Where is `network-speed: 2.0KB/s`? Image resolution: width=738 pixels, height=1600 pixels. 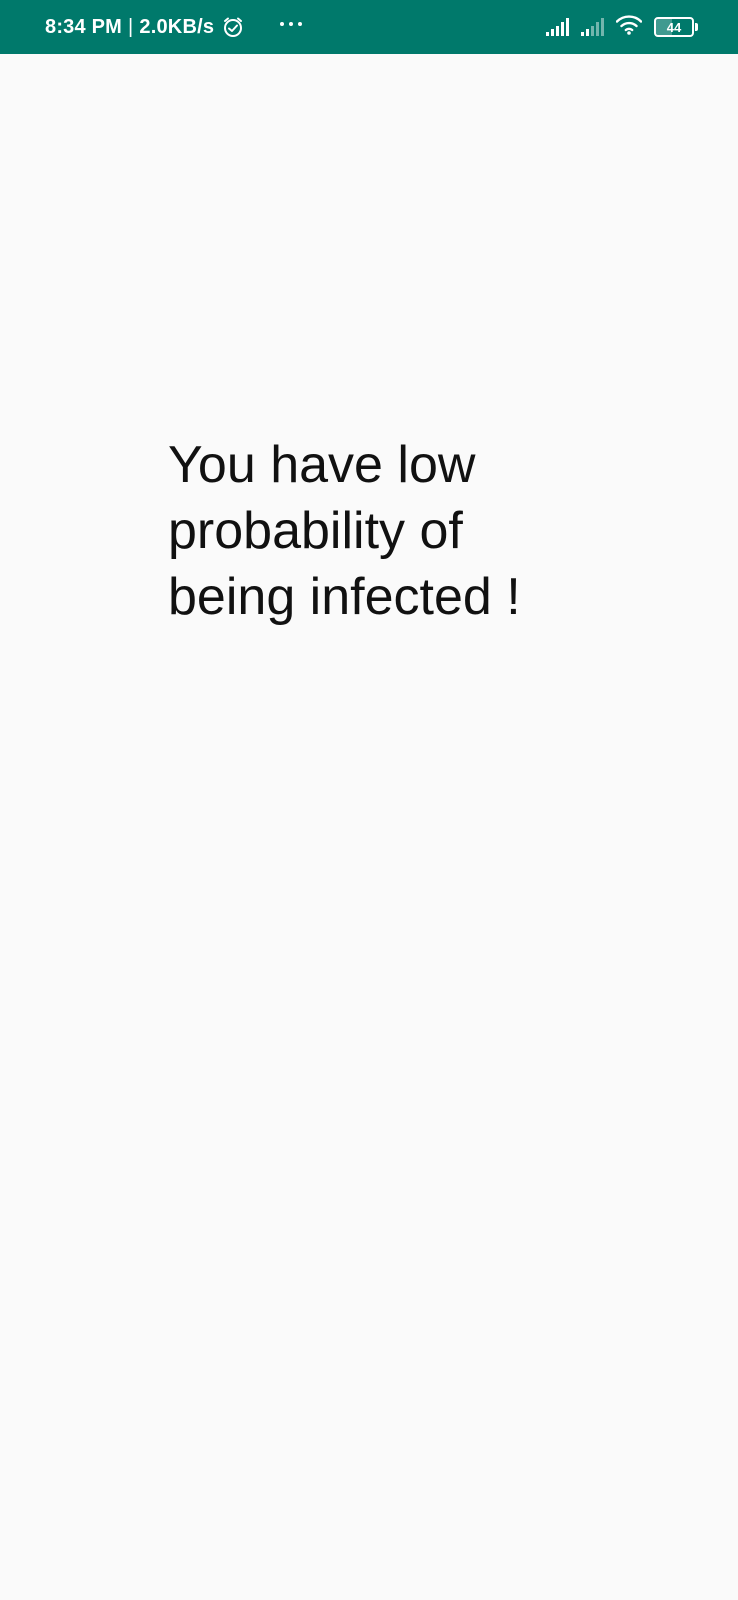
network-speed: 2.0KB/s is located at coordinates (177, 26).